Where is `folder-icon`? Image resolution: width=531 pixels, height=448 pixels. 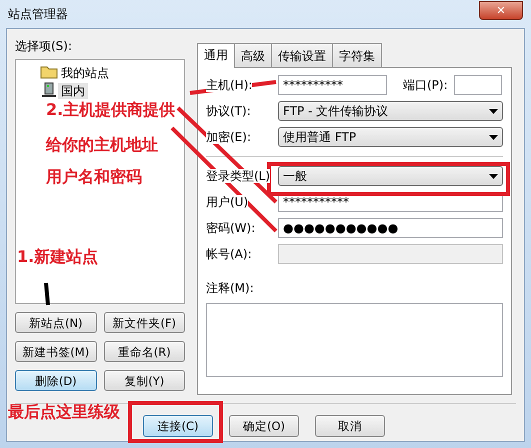 folder-icon is located at coordinates (49, 72).